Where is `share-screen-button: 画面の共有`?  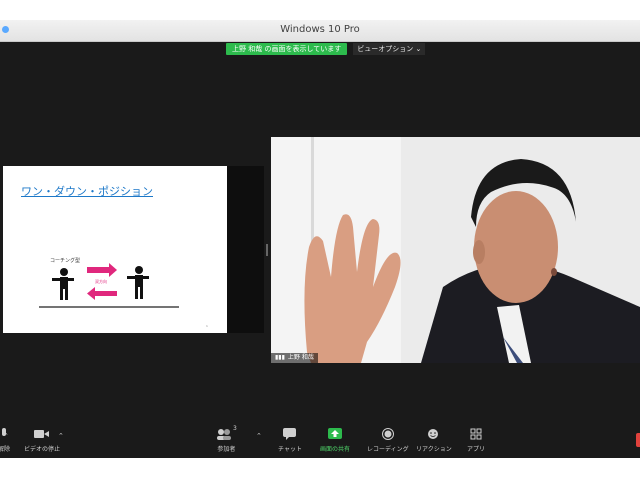 share-screen-button: 画面の共有 is located at coordinates (335, 439).